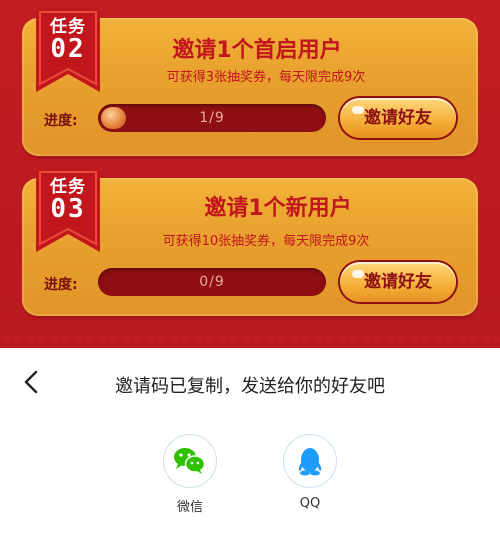 The image size is (500, 534). Describe the element at coordinates (190, 461) in the screenshot. I see `wechat-icon` at that location.